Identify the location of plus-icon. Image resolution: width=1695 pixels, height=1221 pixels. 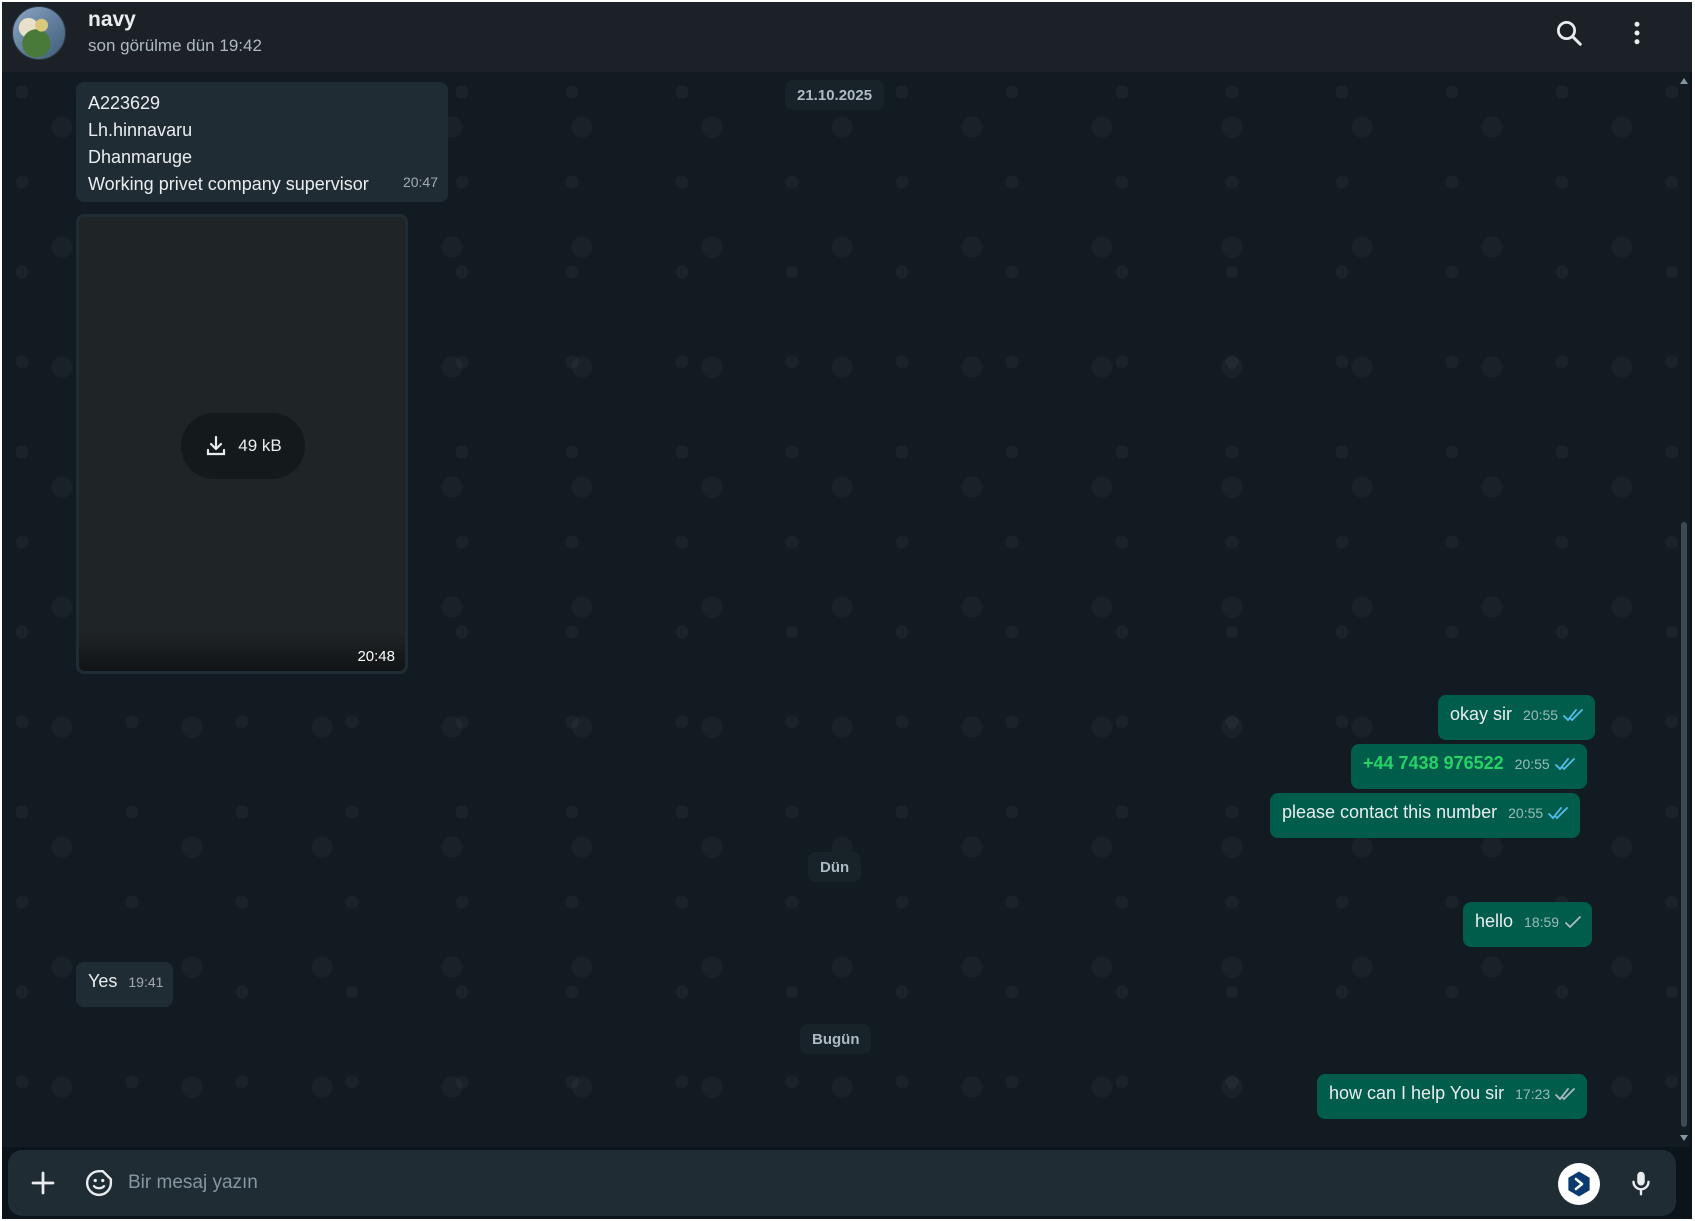
(43, 1183).